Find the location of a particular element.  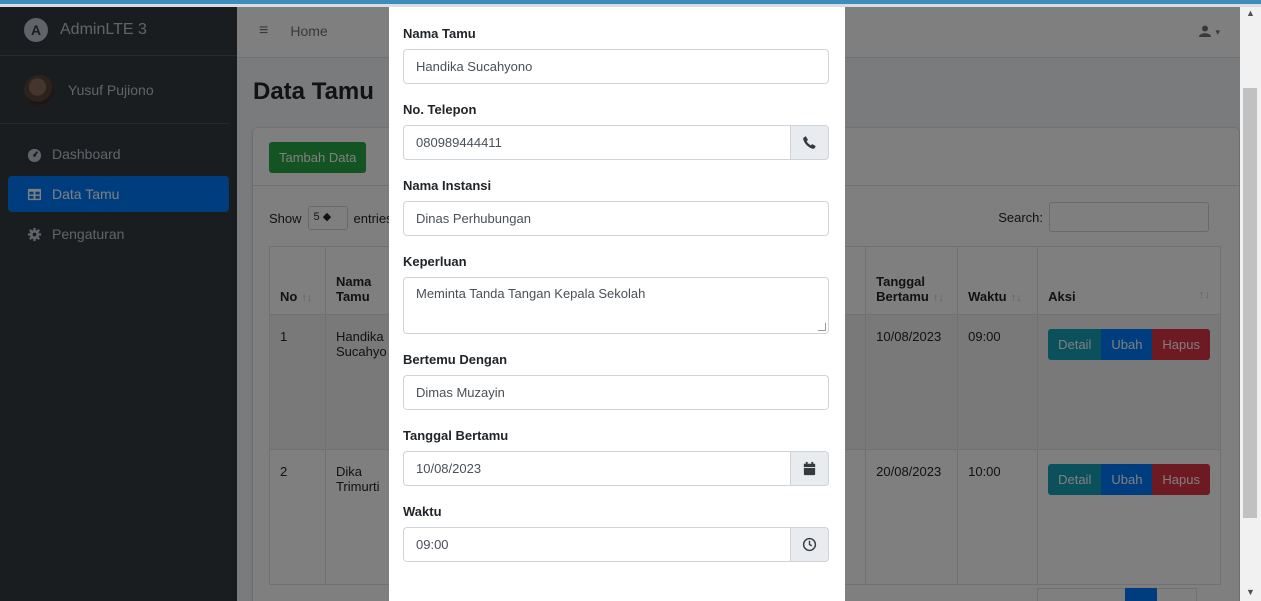

bertemu-dengan-value: Dimas Muzayin is located at coordinates (460, 392).